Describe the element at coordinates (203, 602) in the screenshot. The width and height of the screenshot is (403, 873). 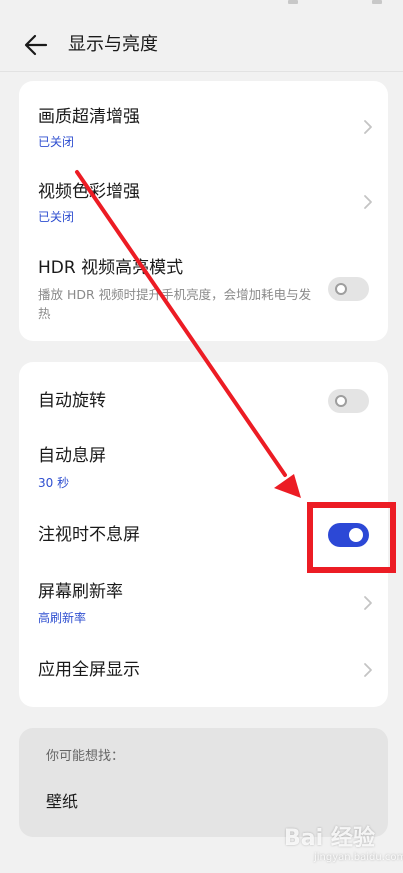
I see `setting-row-refresh-rate: 屏幕刷新率 高刷新率` at that location.